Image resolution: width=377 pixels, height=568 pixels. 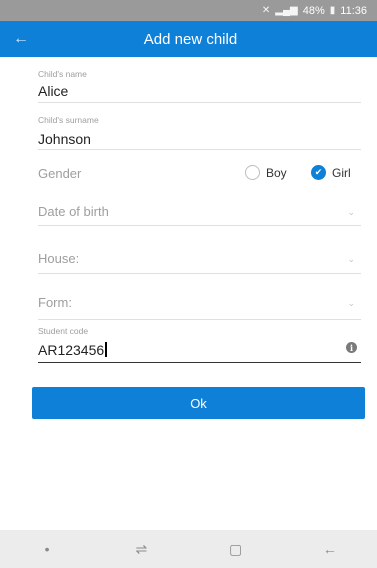 I want to click on student-code-value: AR123456, so click(x=71, y=350).